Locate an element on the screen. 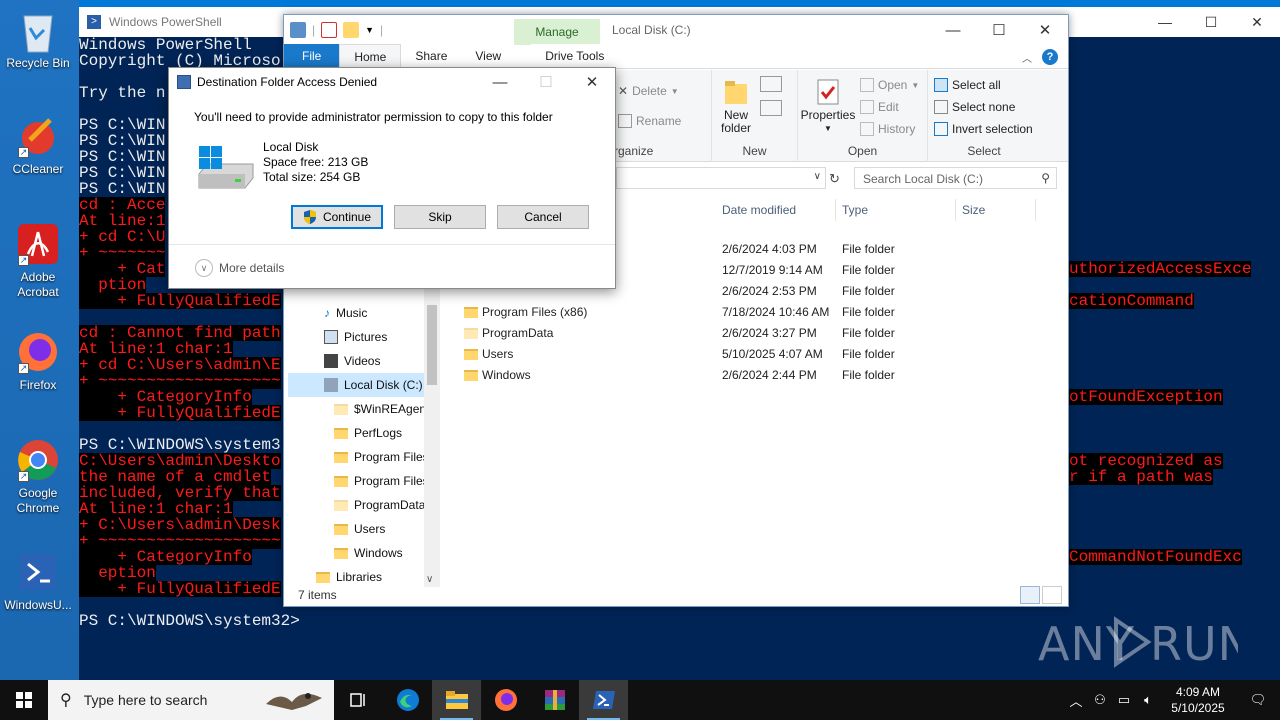  nav-item-winreagent: $WinREAgent is located at coordinates (379, 409).